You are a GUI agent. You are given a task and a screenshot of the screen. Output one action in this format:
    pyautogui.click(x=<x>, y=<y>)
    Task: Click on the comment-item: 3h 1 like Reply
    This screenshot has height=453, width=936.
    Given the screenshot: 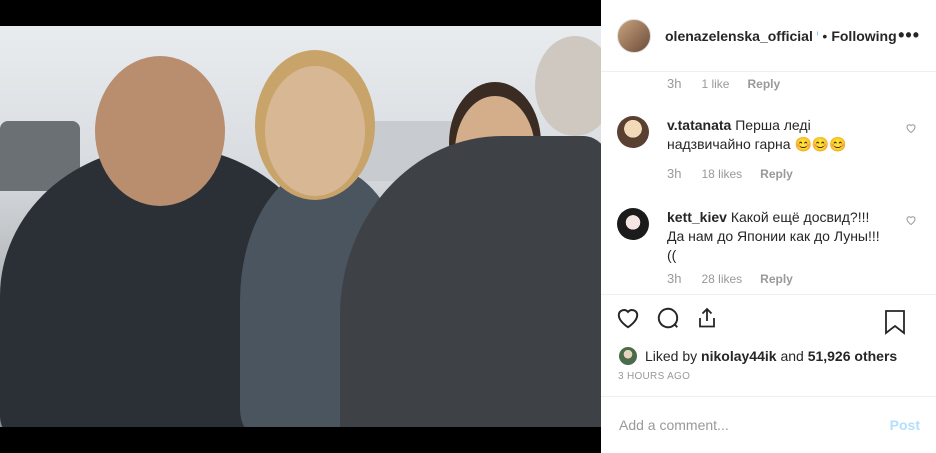 What is the action you would take?
    pyautogui.click(x=767, y=83)
    